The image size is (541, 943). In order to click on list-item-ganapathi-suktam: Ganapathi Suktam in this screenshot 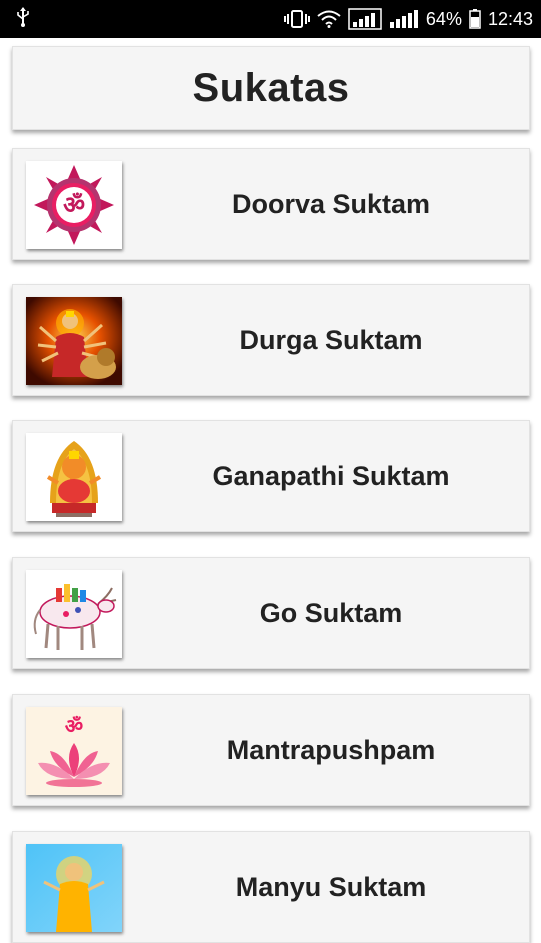, I will do `click(271, 476)`.